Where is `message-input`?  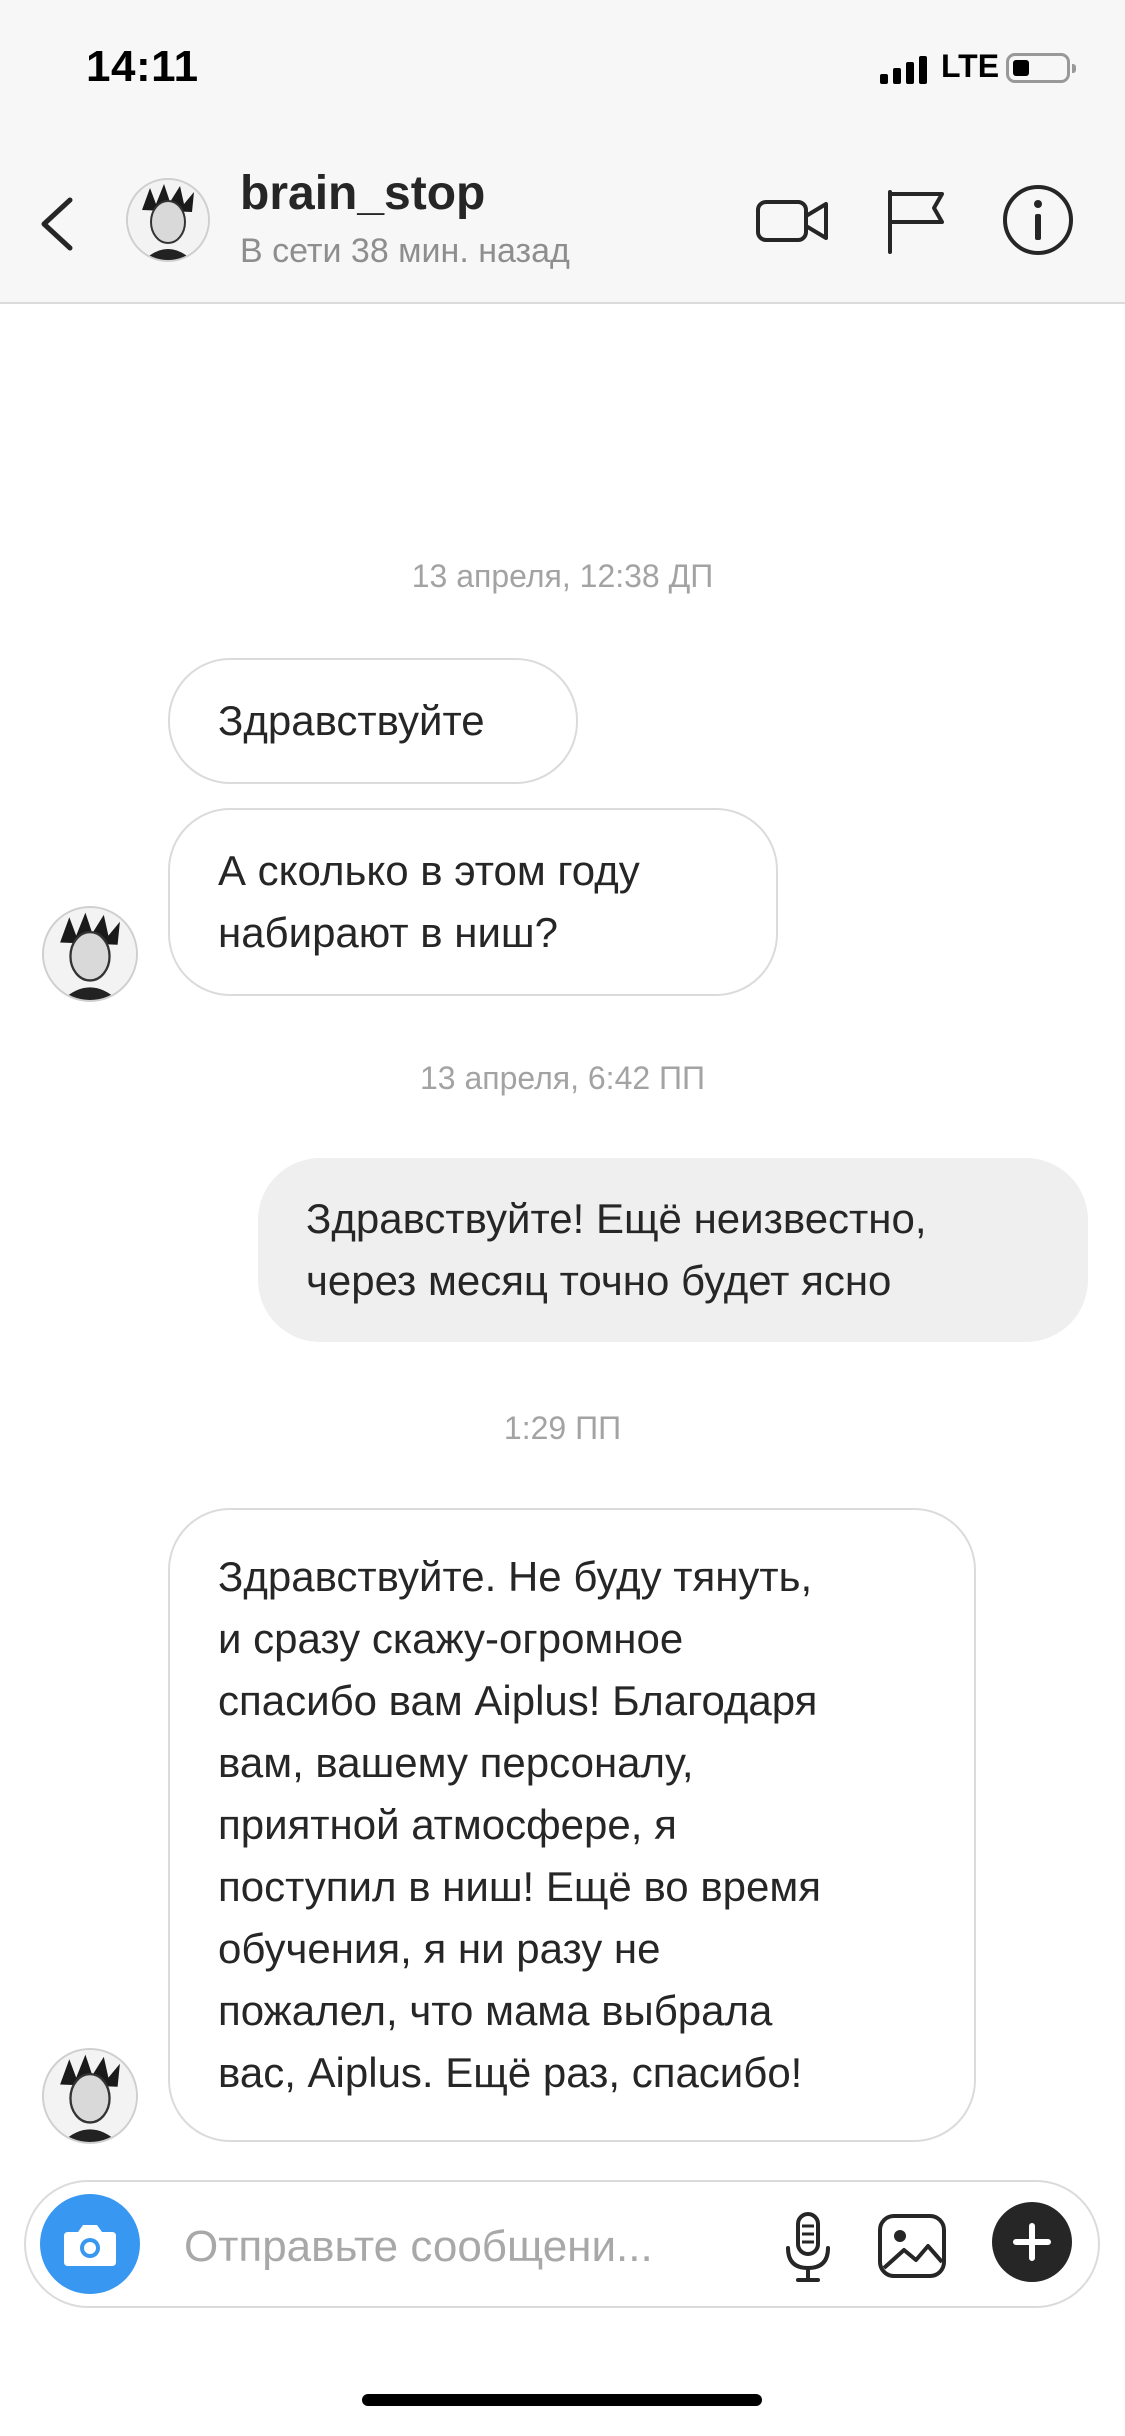
message-input is located at coordinates (464, 2247).